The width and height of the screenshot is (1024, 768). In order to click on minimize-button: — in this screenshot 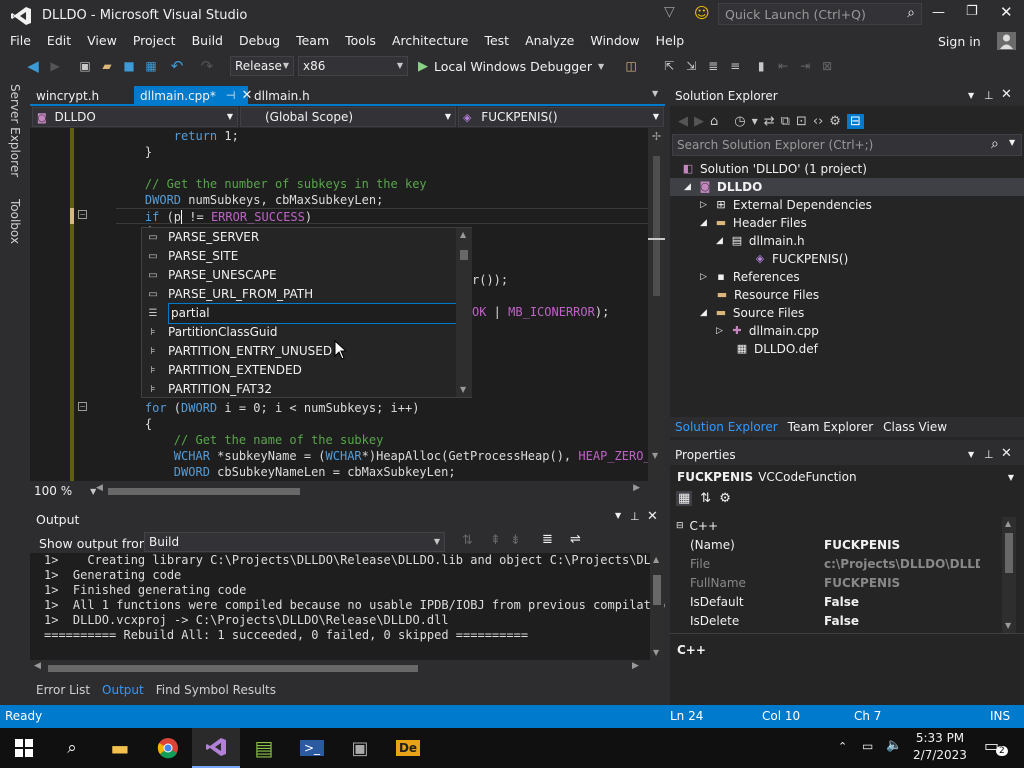, I will do `click(938, 12)`.